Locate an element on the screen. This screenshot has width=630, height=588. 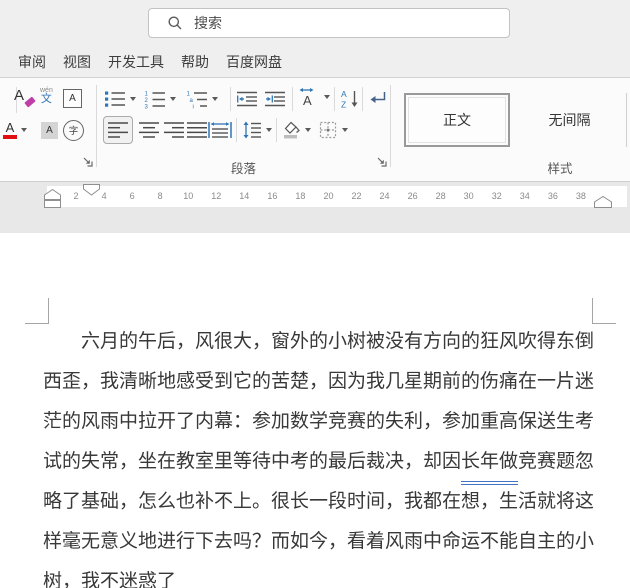
tab-developer: 开发工具 is located at coordinates (136, 62).